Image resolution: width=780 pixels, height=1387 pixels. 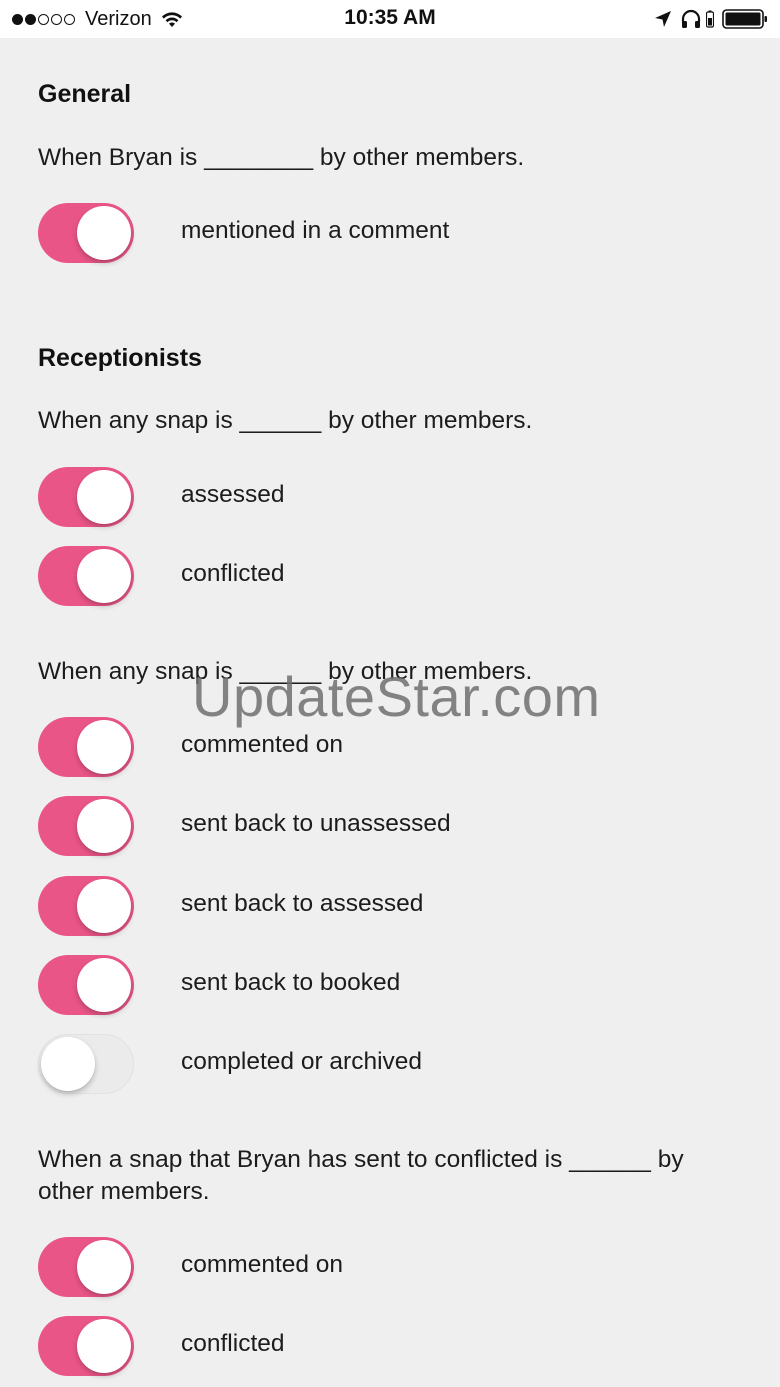 What do you see at coordinates (663, 19) in the screenshot?
I see `location-arrow-icon` at bounding box center [663, 19].